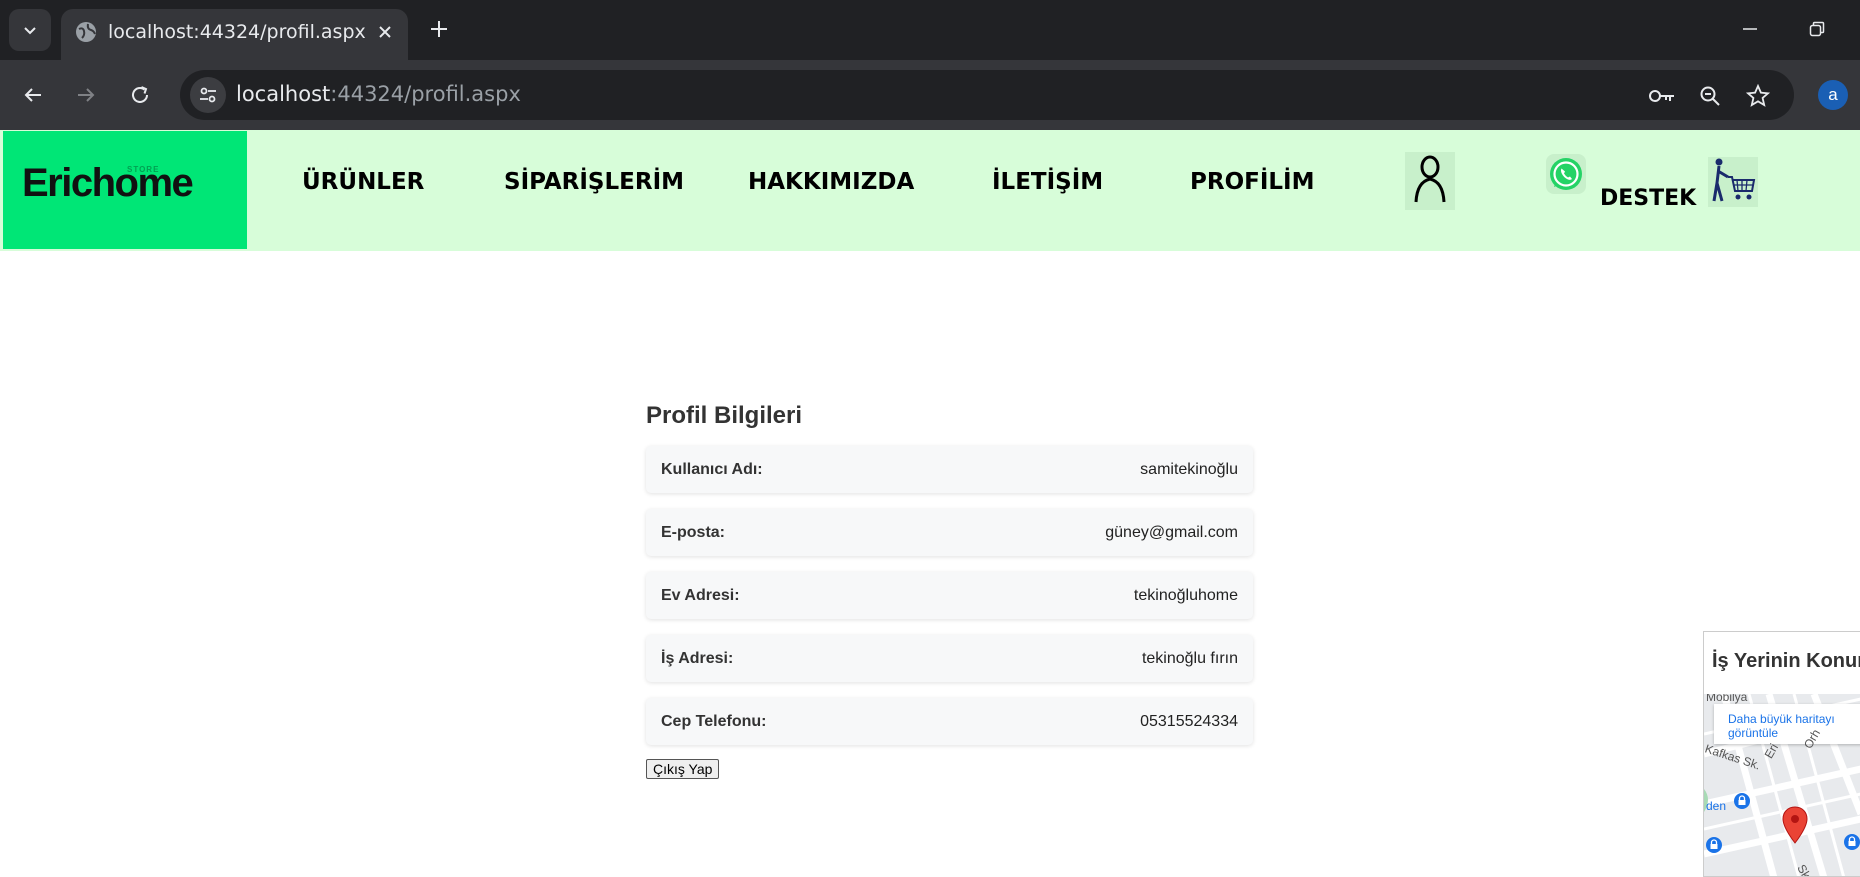 This screenshot has height=877, width=1860. What do you see at coordinates (1189, 469) in the screenshot?
I see `info-value: samitekinoğlu` at bounding box center [1189, 469].